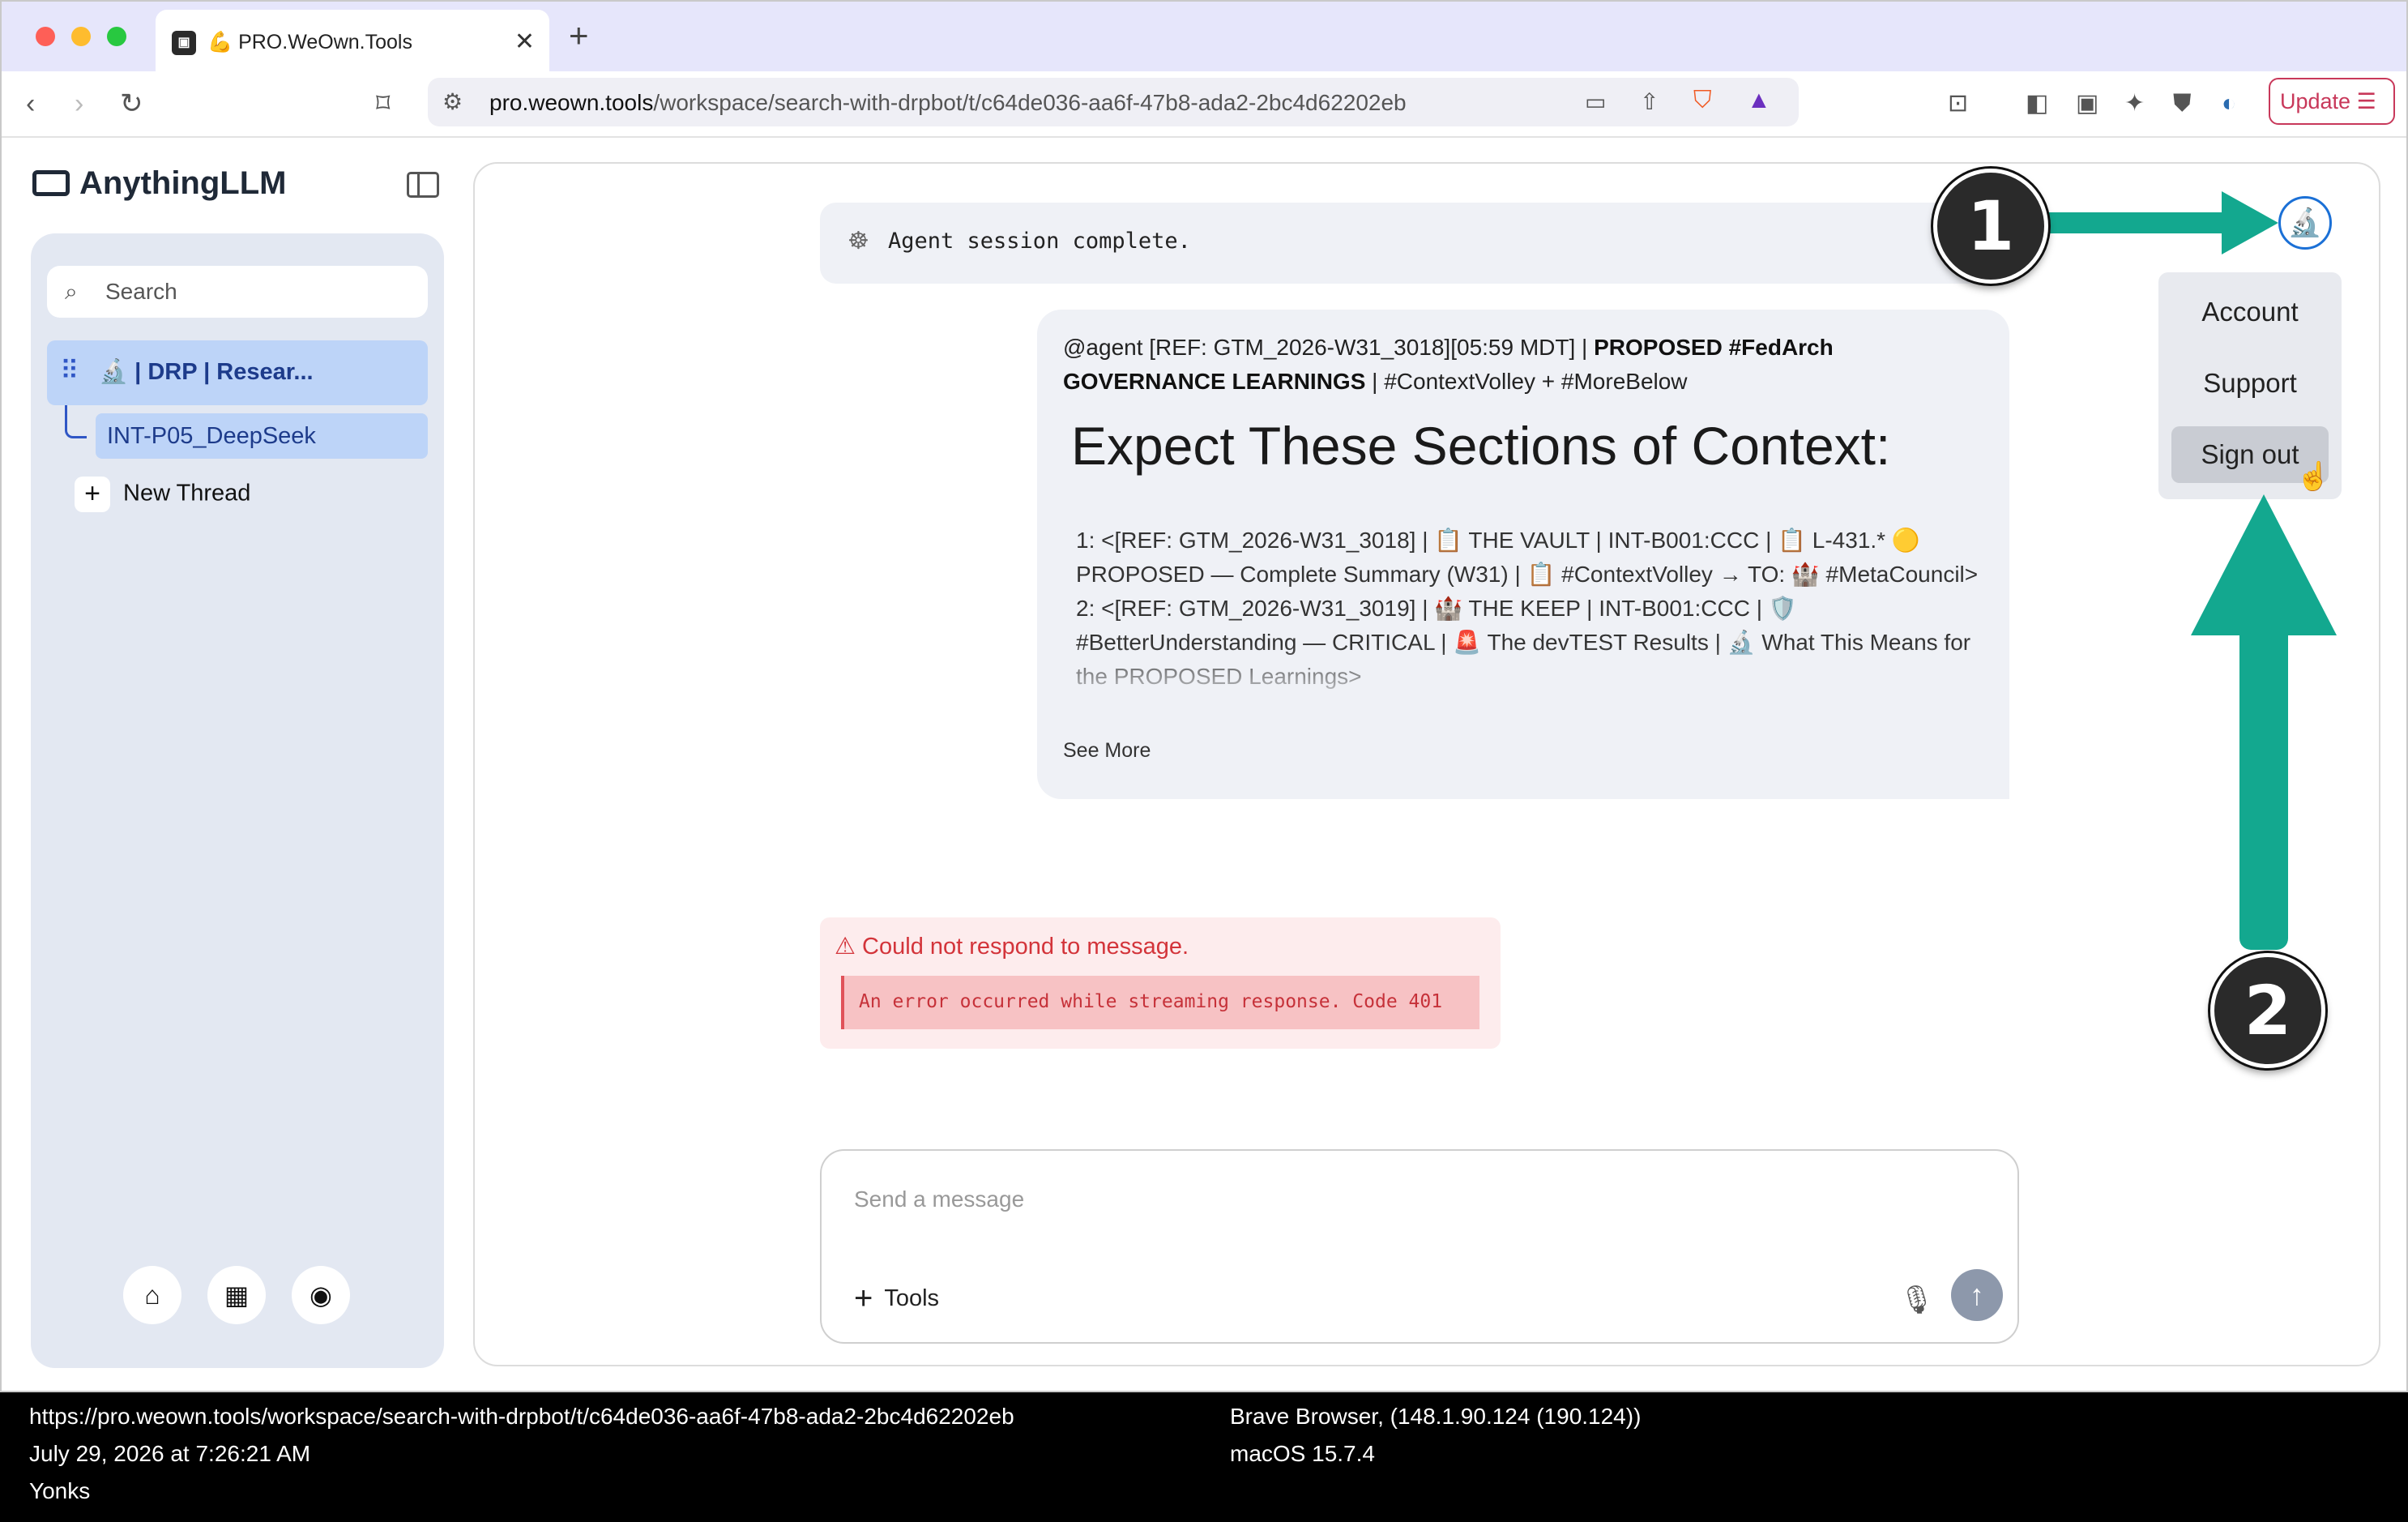  What do you see at coordinates (1991, 226) in the screenshot?
I see `annotation-badge-1: 1` at bounding box center [1991, 226].